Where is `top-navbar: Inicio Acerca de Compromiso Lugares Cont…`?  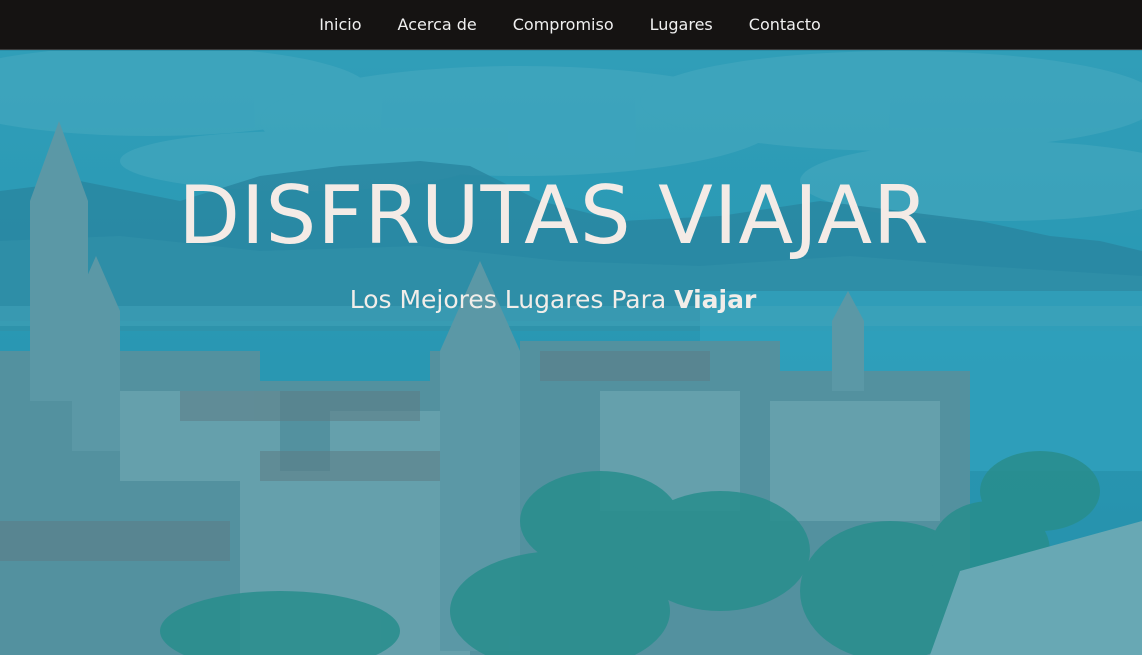
top-navbar: Inicio Acerca de Compromiso Lugares Cont… is located at coordinates (571, 25).